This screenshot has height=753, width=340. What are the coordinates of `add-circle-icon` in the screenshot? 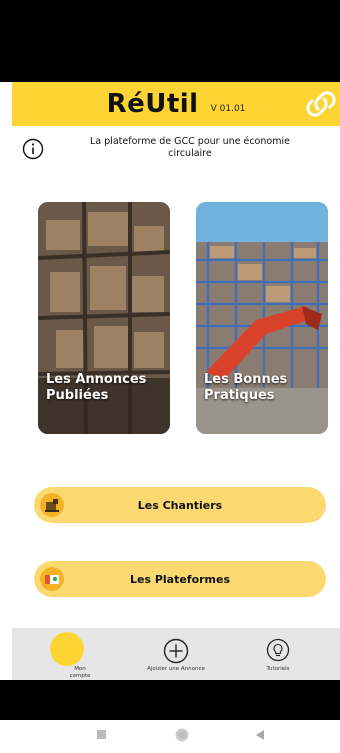 It's located at (176, 651).